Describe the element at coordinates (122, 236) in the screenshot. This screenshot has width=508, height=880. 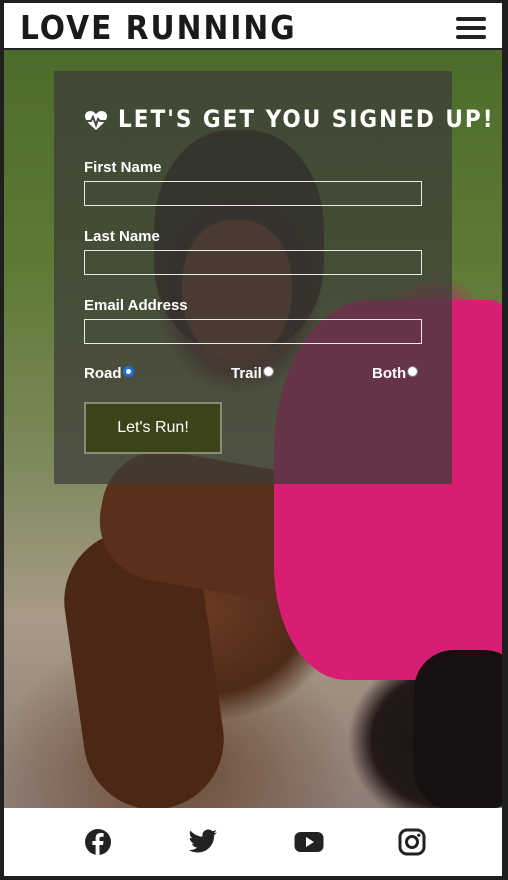
I see `last-name-label: Last Name` at that location.